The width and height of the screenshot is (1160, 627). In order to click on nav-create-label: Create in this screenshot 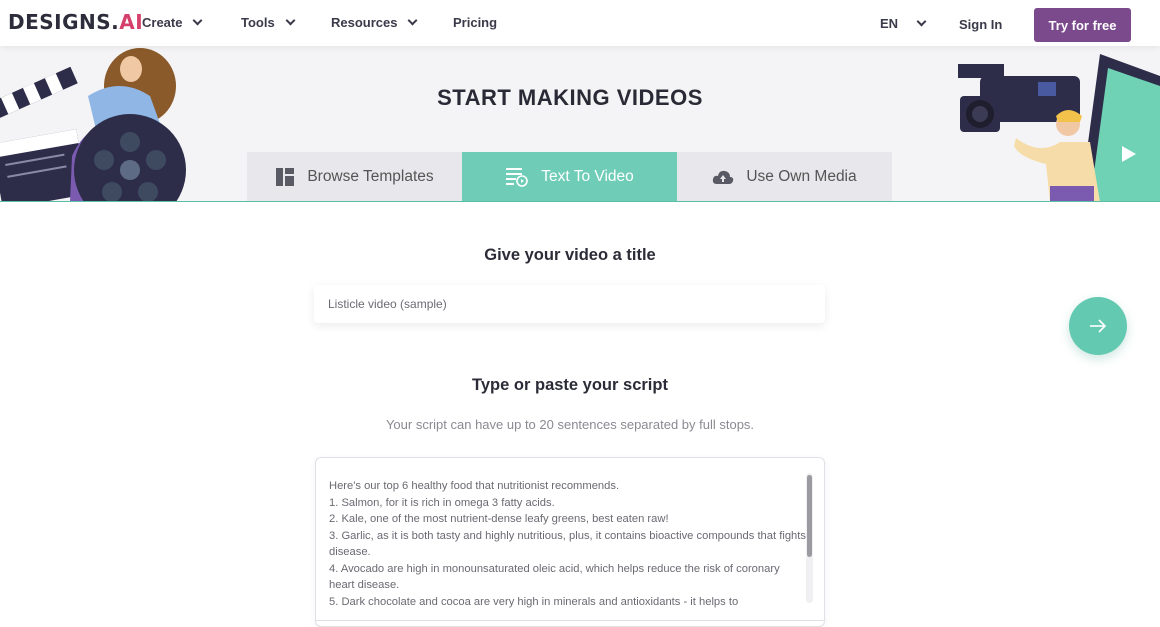, I will do `click(162, 22)`.